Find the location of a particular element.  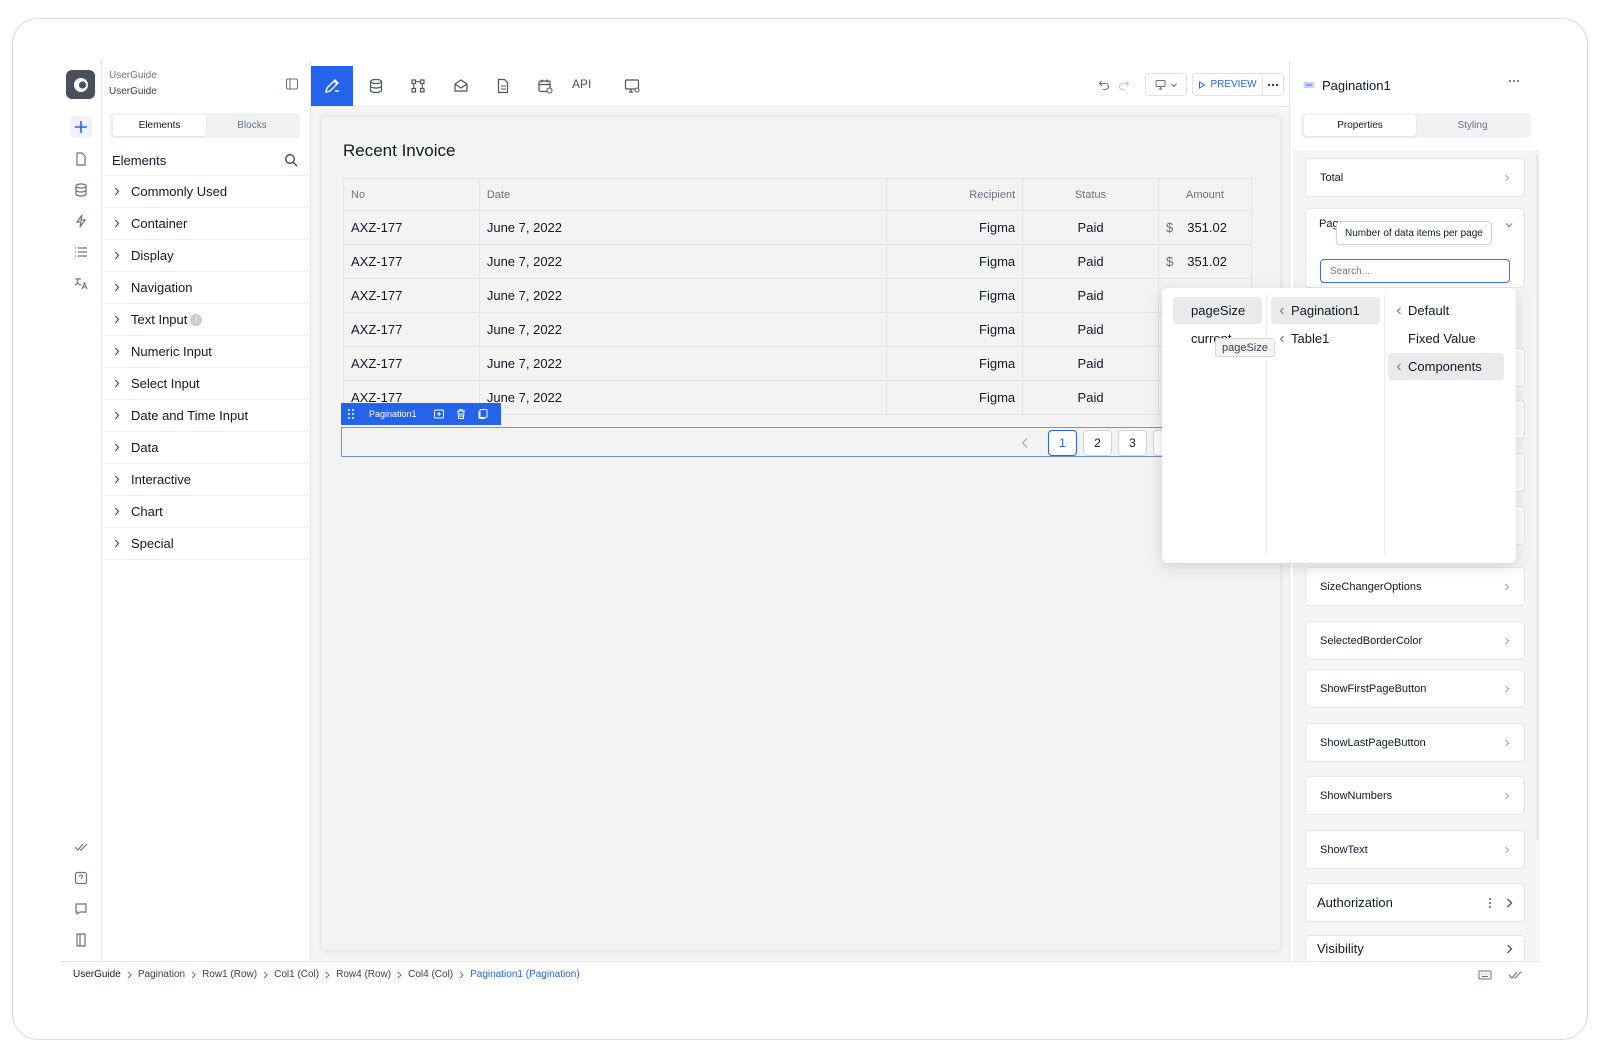

monitor-settings-icon is located at coordinates (632, 86).